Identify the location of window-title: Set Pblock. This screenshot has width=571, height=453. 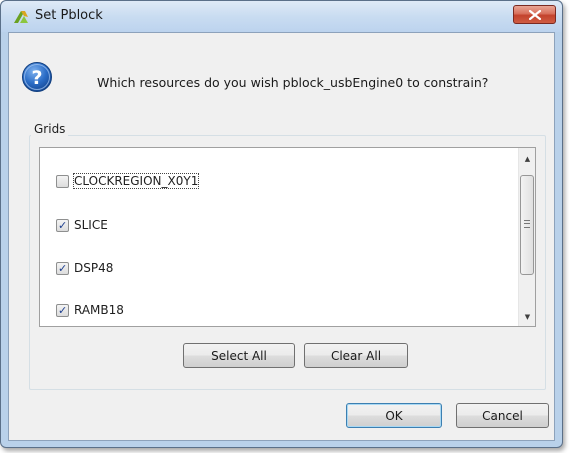
(69, 15).